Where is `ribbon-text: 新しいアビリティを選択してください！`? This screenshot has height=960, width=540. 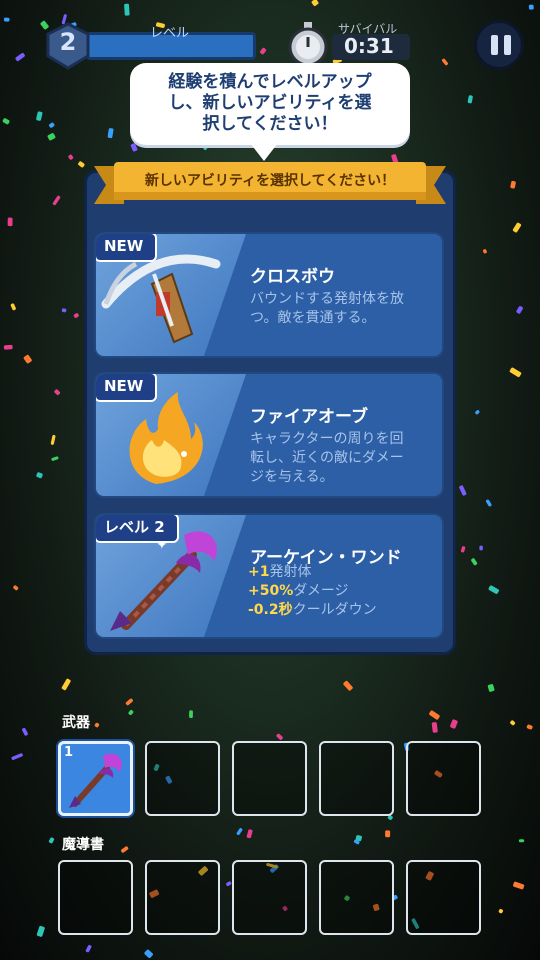 ribbon-text: 新しいアビリティを選択してください！ is located at coordinates (270, 181).